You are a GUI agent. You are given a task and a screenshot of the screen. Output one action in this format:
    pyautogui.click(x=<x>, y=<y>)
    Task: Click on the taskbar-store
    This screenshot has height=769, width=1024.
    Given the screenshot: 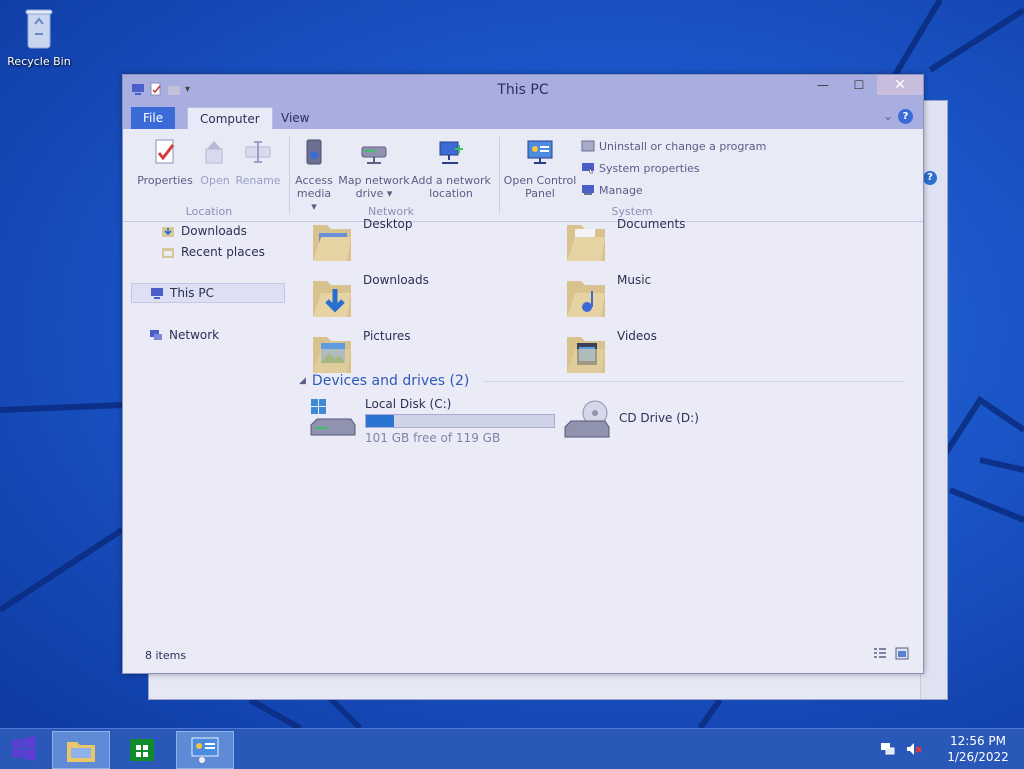 What is the action you would take?
    pyautogui.click(x=142, y=749)
    